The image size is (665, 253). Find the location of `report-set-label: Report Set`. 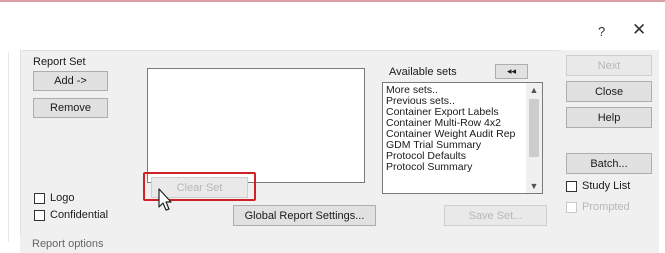

report-set-label: Report Set is located at coordinates (59, 62).